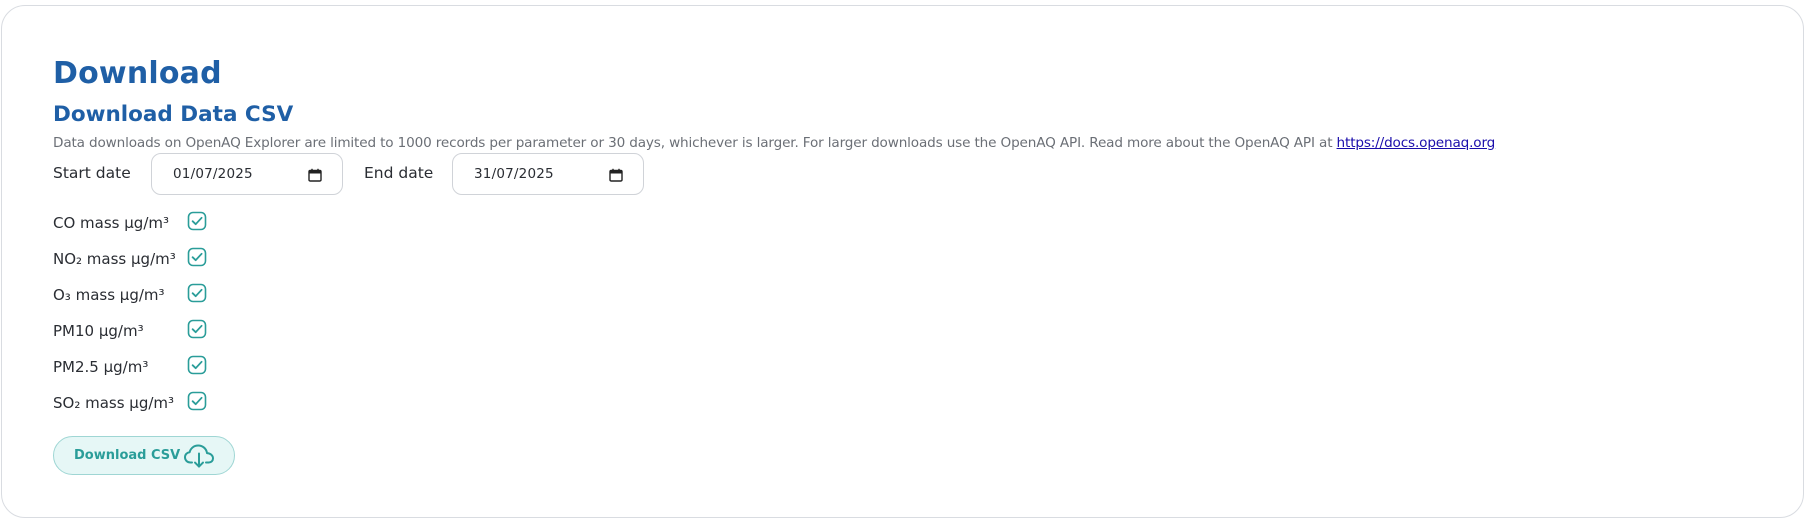 Image resolution: width=1809 pixels, height=522 pixels. What do you see at coordinates (114, 259) in the screenshot?
I see `parameter-label: NO₂ mass µg/m³` at bounding box center [114, 259].